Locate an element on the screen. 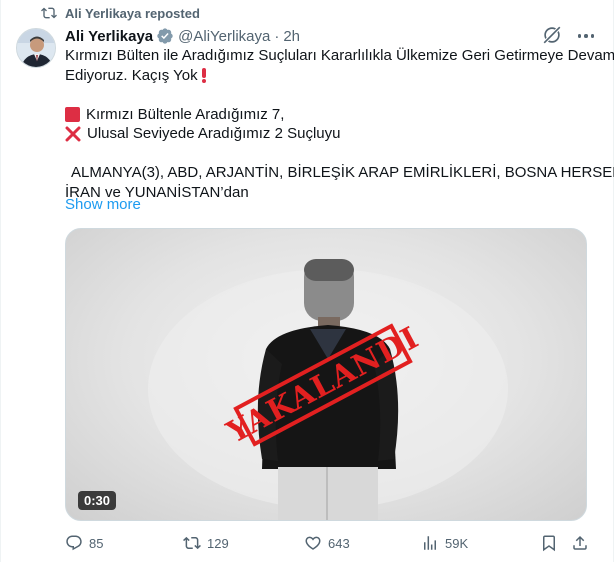 Image resolution: width=614 pixels, height=562 pixels. repost-label: Ali Yerlikaya reposted is located at coordinates (132, 13).